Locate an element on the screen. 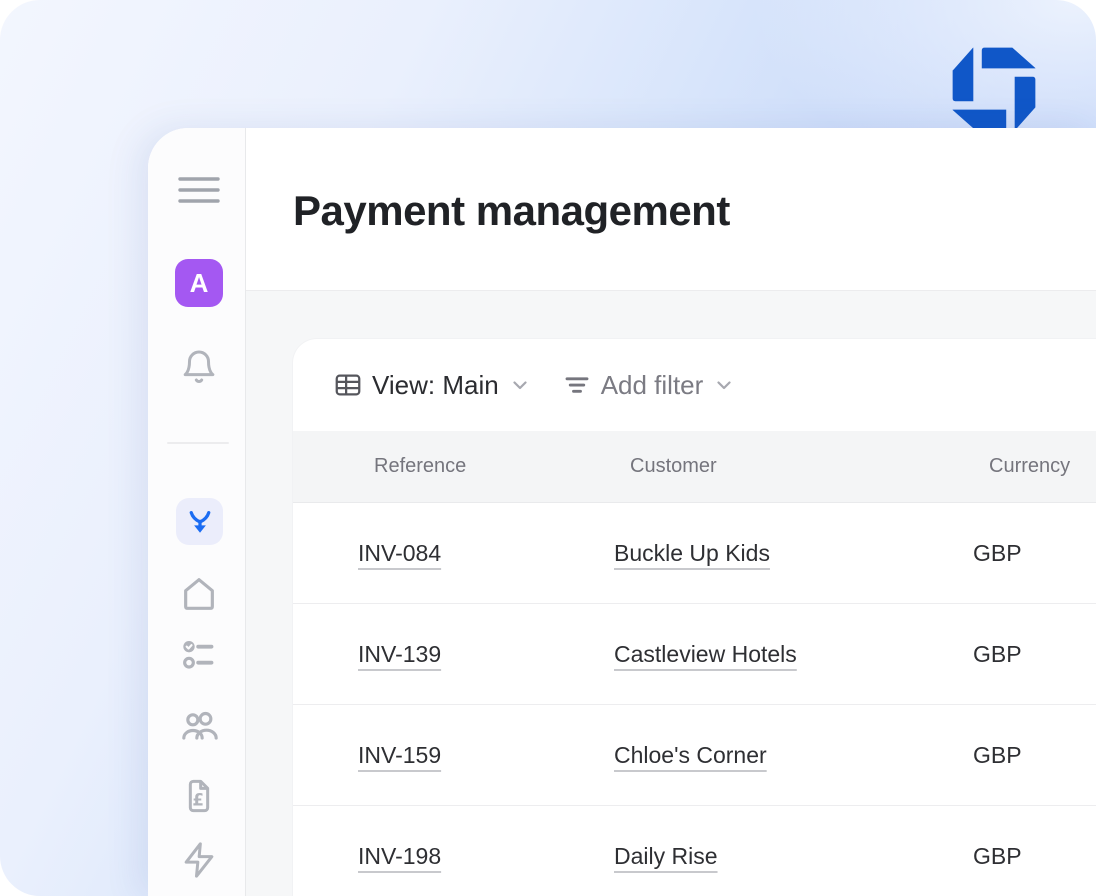  table-toolbar: View: Main Add filter is located at coordinates (694, 385).